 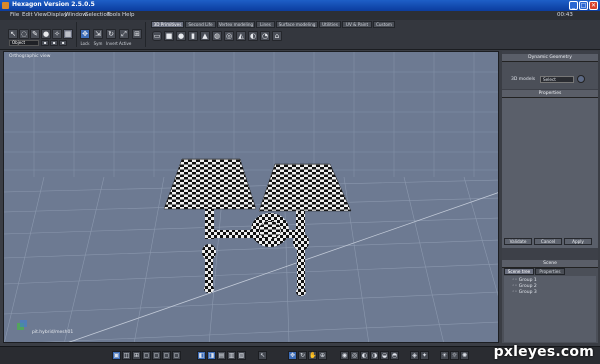 I want to click on menu-edit: Edit, so click(x=27, y=15).